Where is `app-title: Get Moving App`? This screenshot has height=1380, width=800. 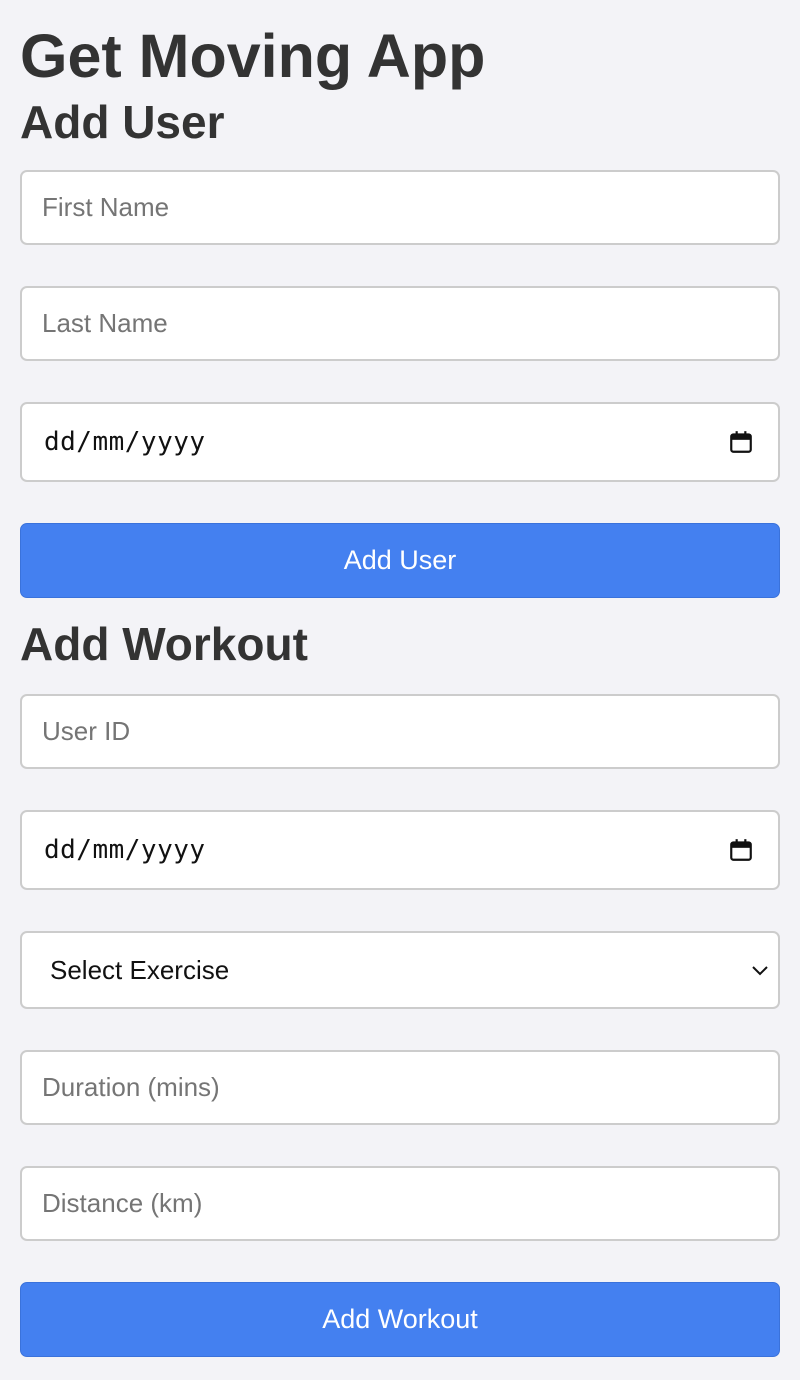
app-title: Get Moving App is located at coordinates (253, 56).